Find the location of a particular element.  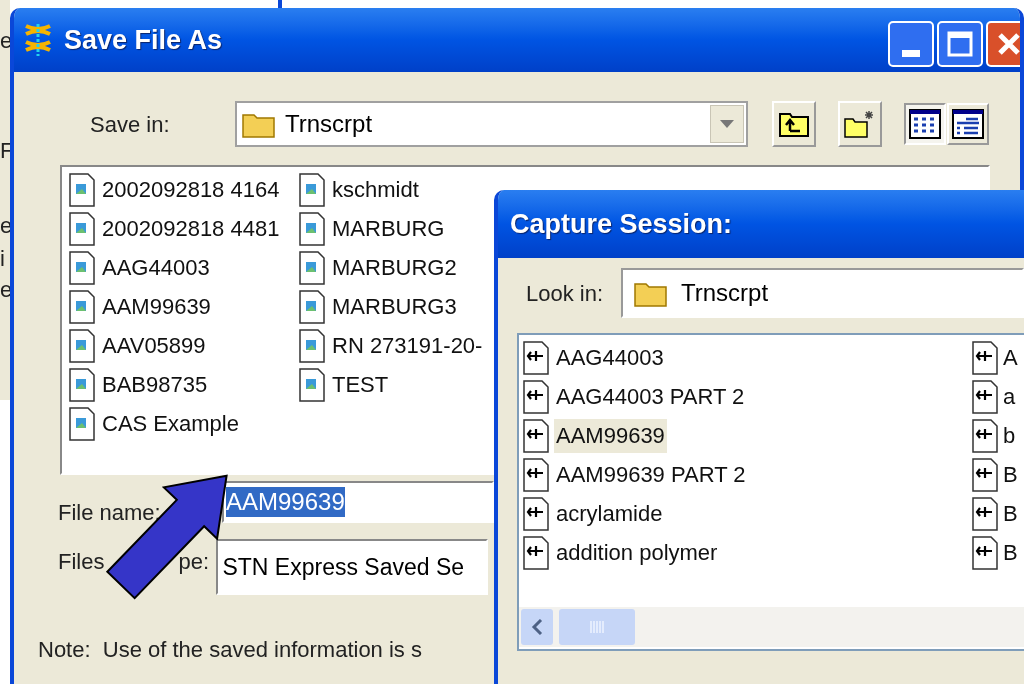

list-view-button is located at coordinates (925, 124).